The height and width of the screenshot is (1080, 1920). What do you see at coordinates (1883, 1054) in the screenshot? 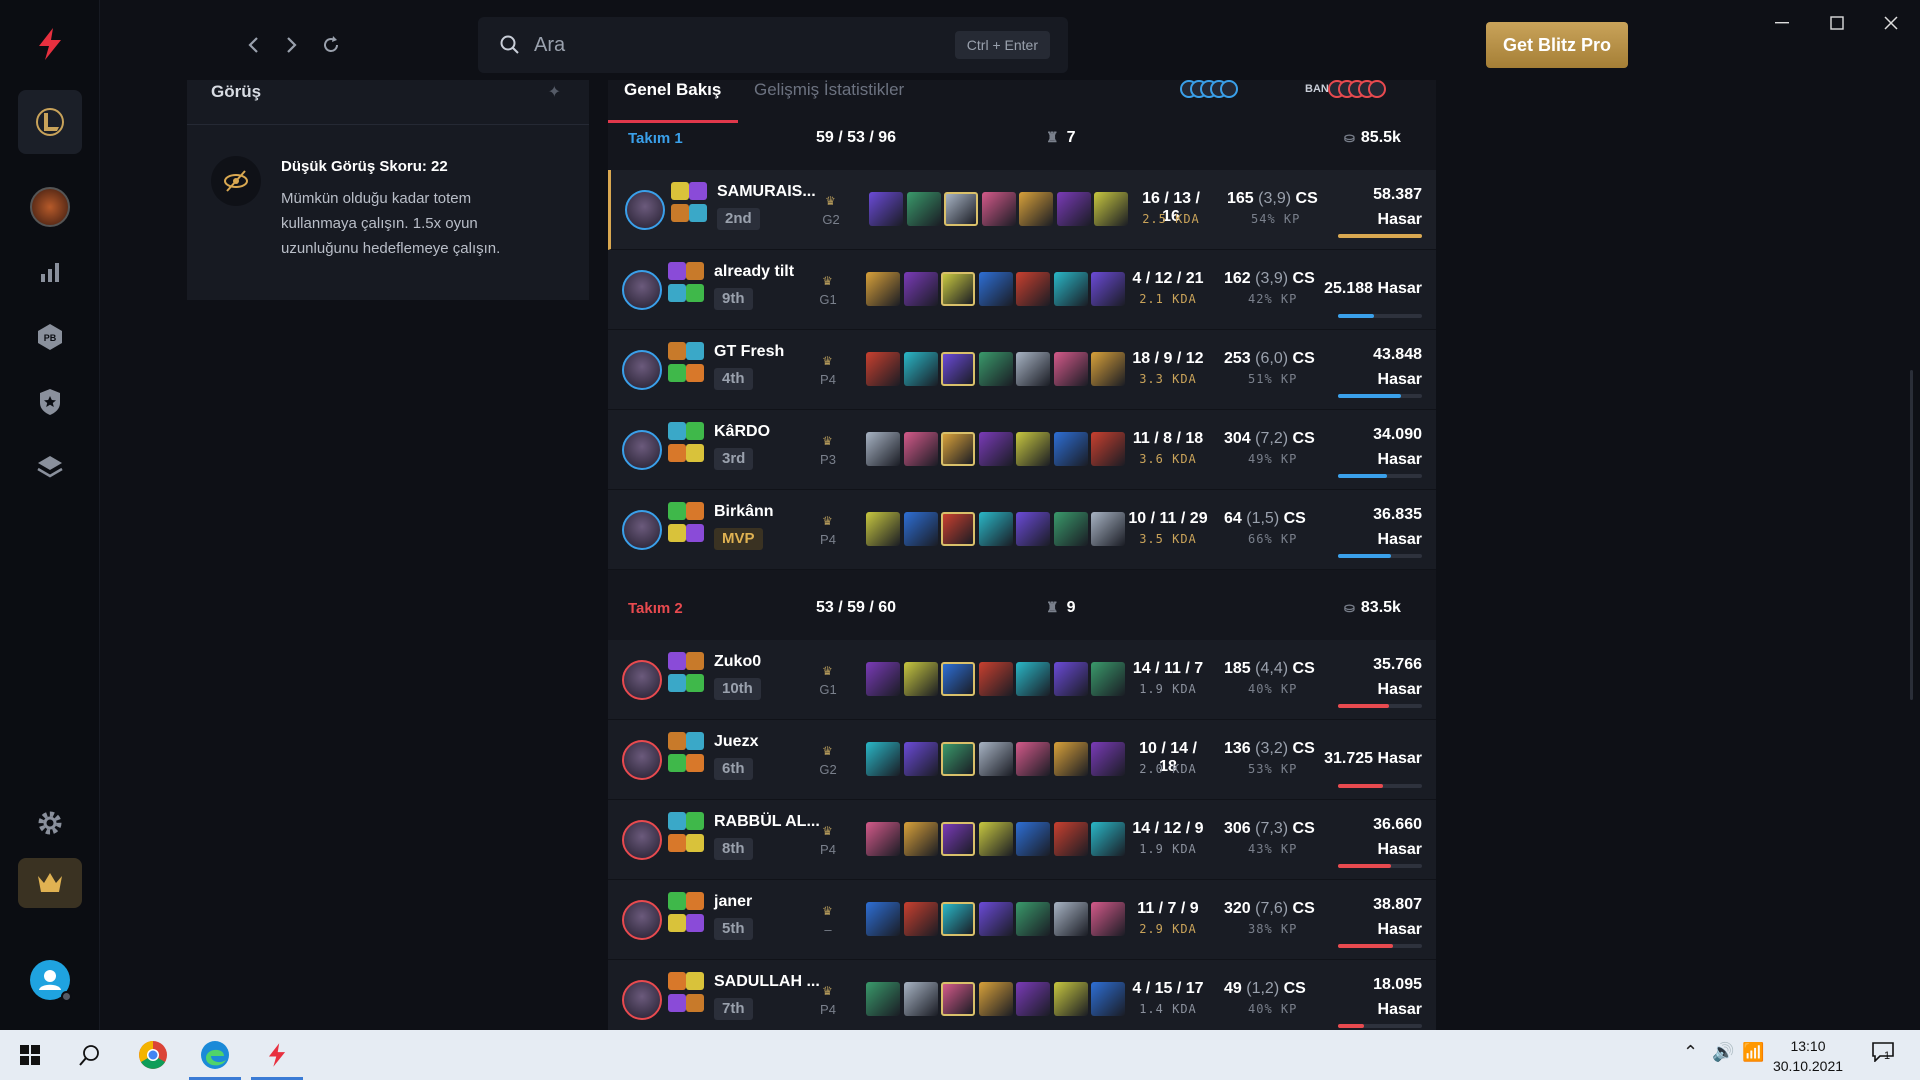
I see `notification-icon: 1` at bounding box center [1883, 1054].